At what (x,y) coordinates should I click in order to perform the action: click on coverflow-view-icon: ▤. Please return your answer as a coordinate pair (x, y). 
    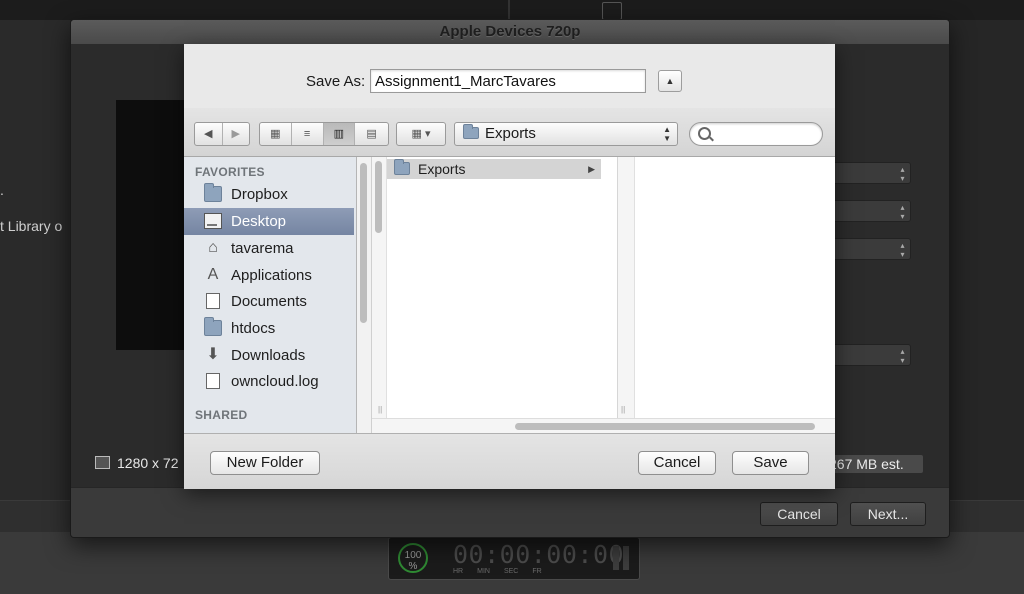
    Looking at the image, I should click on (371, 134).